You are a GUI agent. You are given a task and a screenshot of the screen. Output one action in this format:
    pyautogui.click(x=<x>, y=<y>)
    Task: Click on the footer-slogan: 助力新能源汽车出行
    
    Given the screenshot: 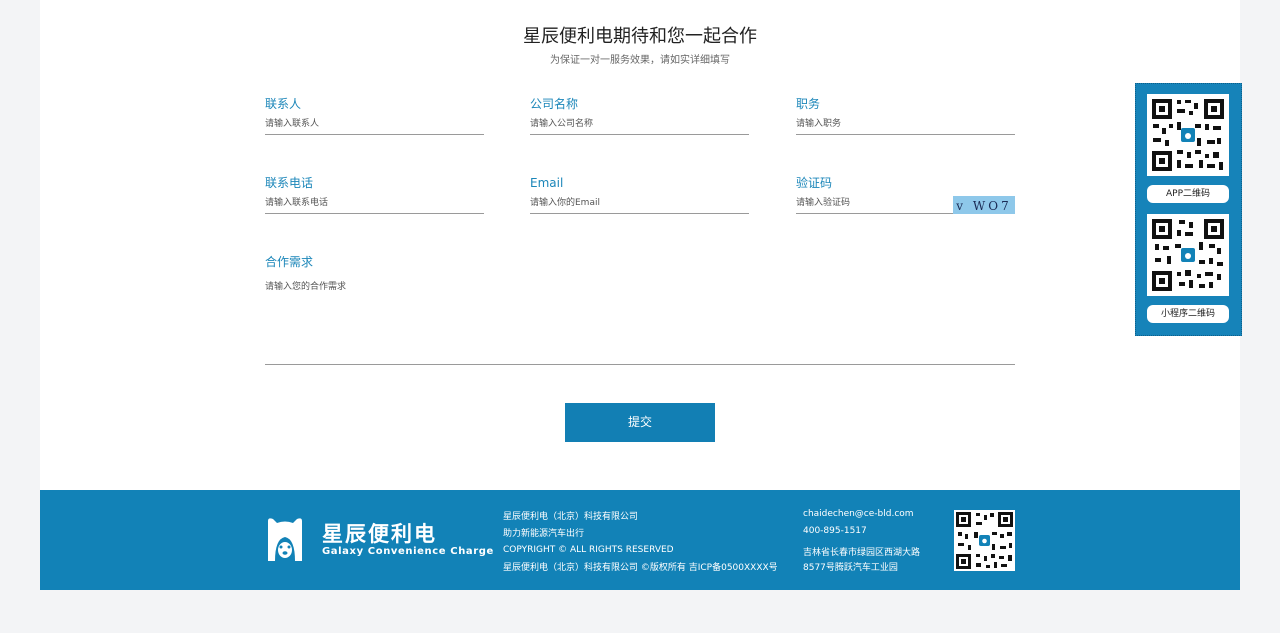 What is the action you would take?
    pyautogui.click(x=544, y=534)
    